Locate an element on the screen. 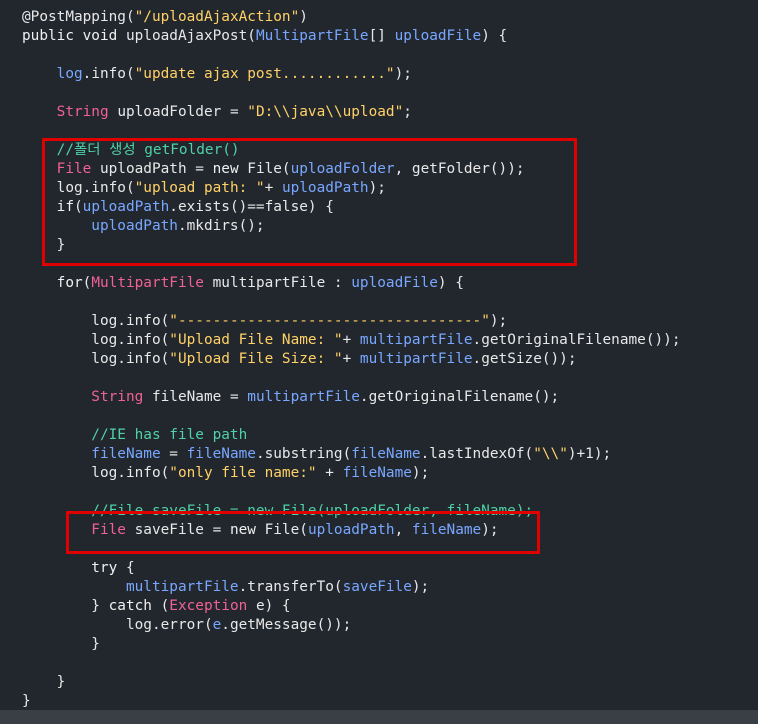  code-token-plain: .info( is located at coordinates (108, 74).